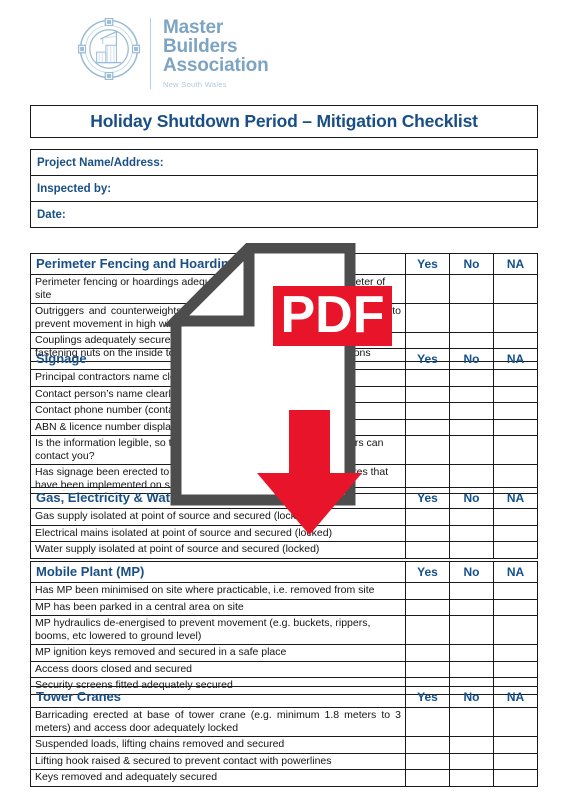  I want to click on table-row: Date:, so click(284, 214).